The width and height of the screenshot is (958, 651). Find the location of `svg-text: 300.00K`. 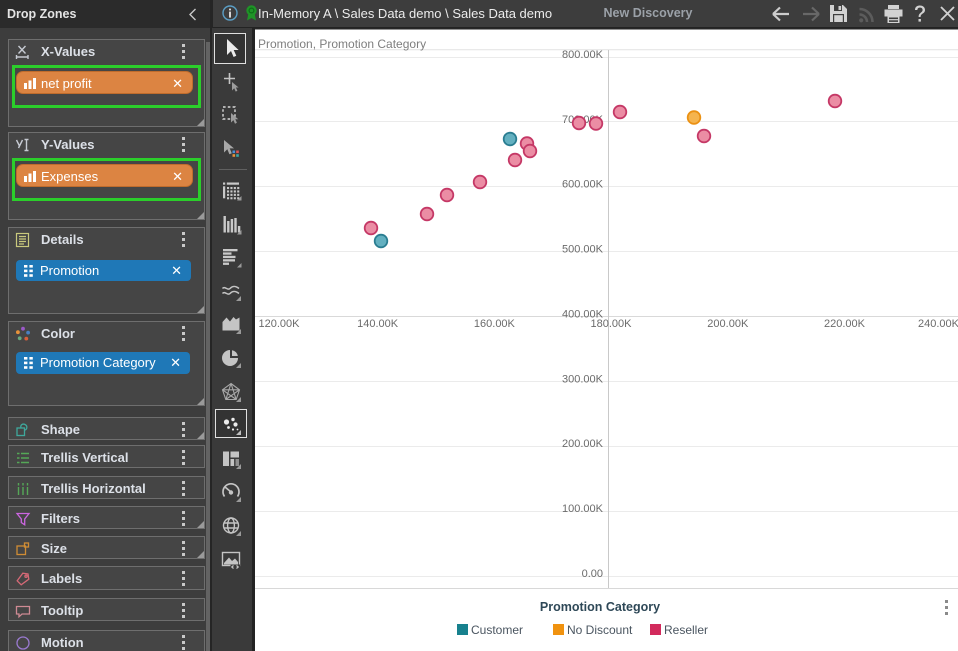

svg-text: 300.00K is located at coordinates (583, 379).